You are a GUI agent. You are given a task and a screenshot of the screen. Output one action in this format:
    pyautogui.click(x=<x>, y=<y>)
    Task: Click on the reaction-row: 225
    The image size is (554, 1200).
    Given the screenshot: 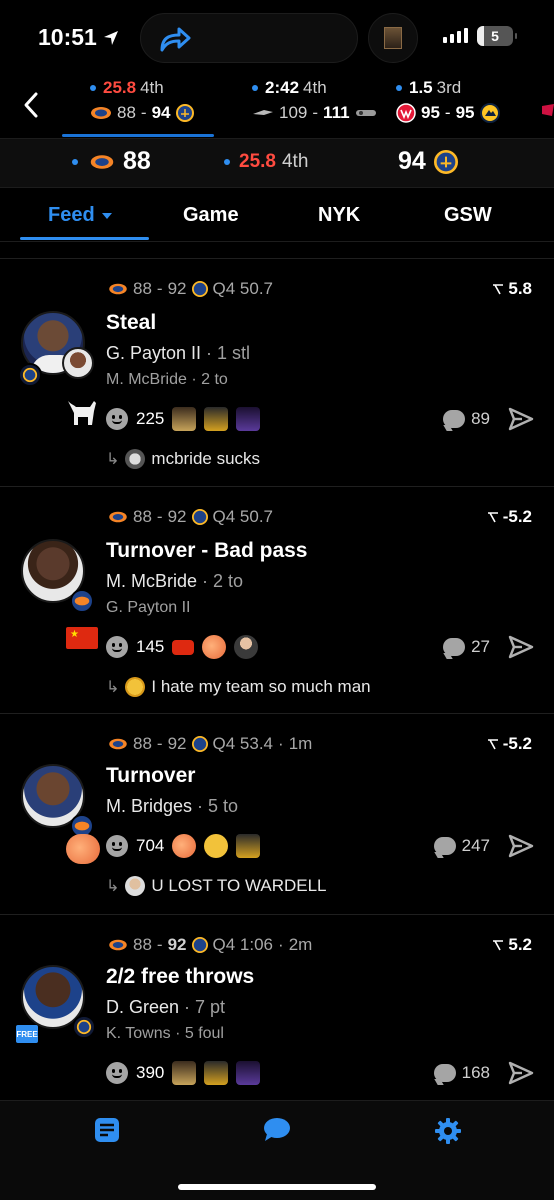 What is the action you would take?
    pyautogui.click(x=183, y=419)
    